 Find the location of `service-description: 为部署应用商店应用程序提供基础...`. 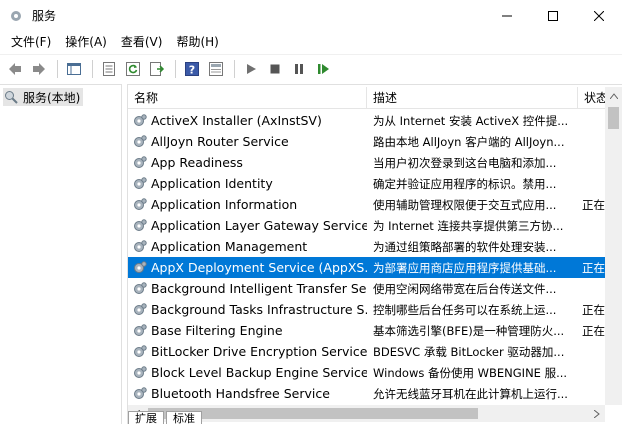

service-description: 为部署应用商店应用程序提供基础... is located at coordinates (465, 267).